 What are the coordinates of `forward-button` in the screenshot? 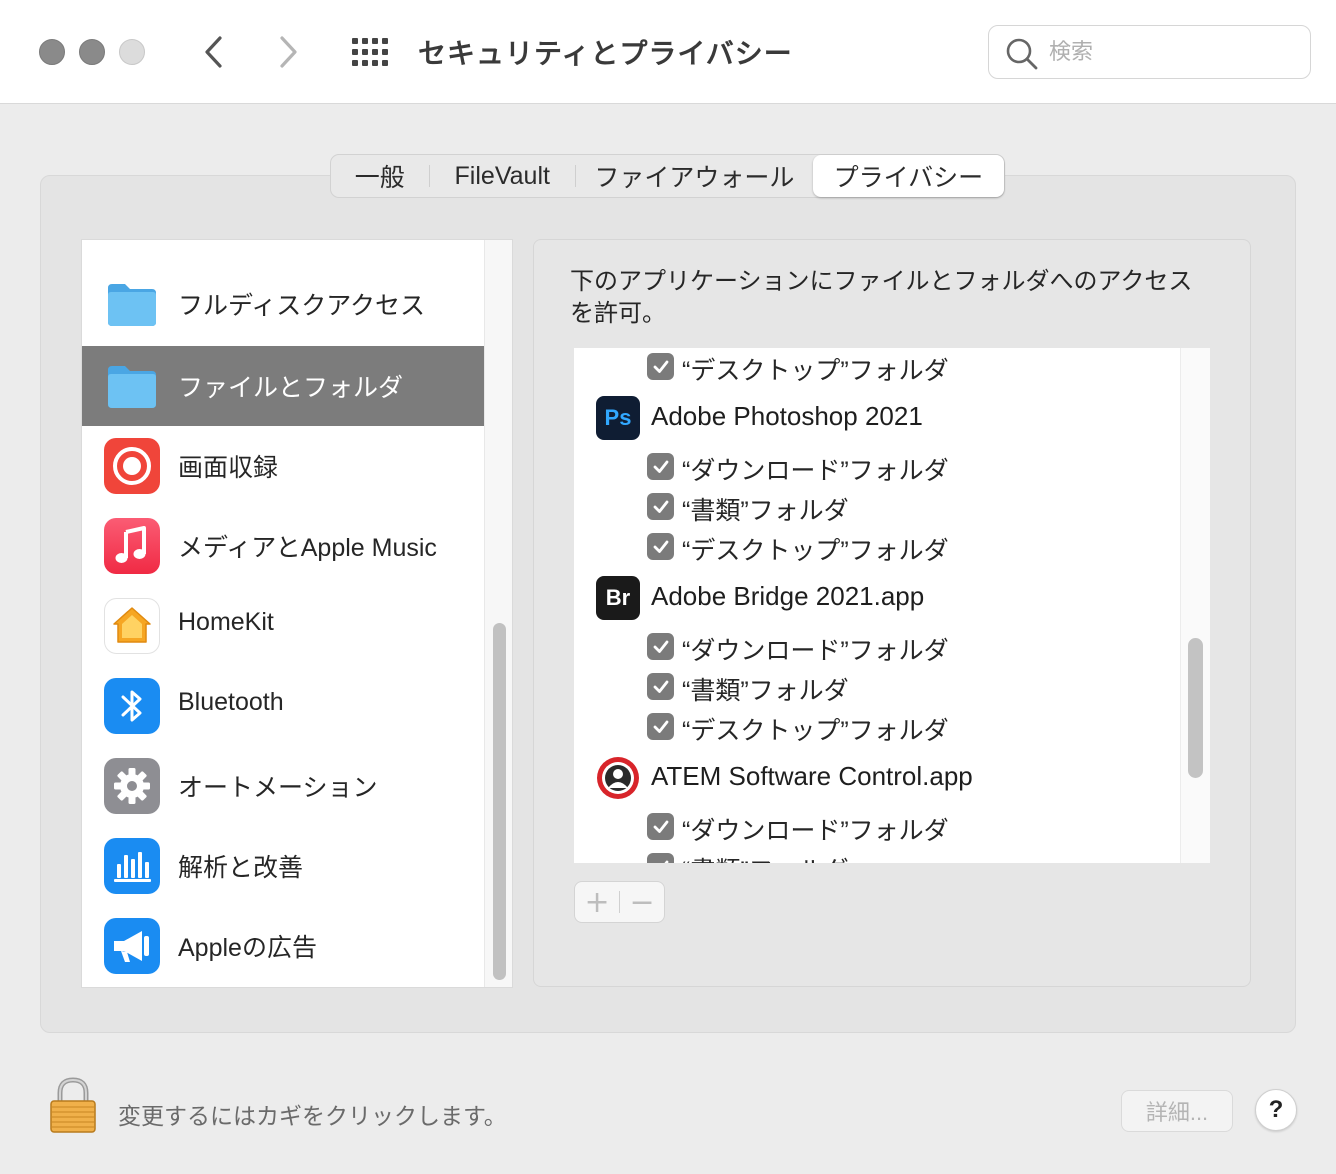 It's located at (288, 52).